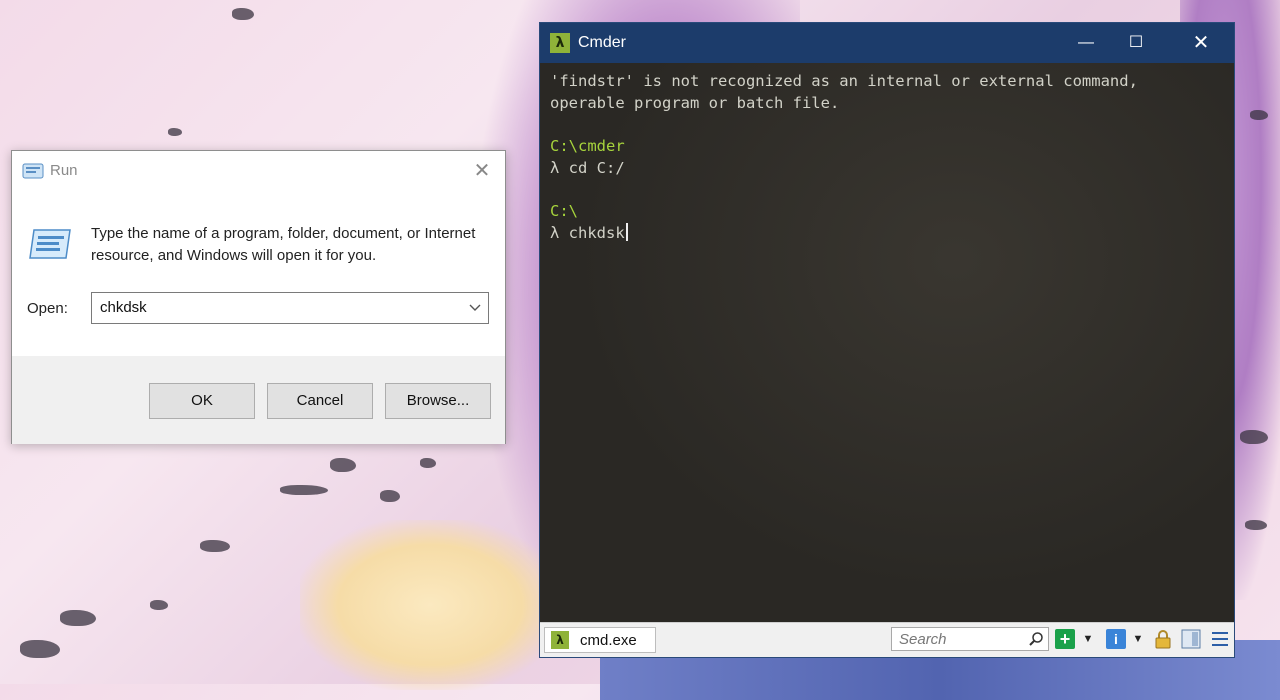 The width and height of the screenshot is (1280, 700). Describe the element at coordinates (123, 307) in the screenshot. I see `open-input: chkdsk` at that location.